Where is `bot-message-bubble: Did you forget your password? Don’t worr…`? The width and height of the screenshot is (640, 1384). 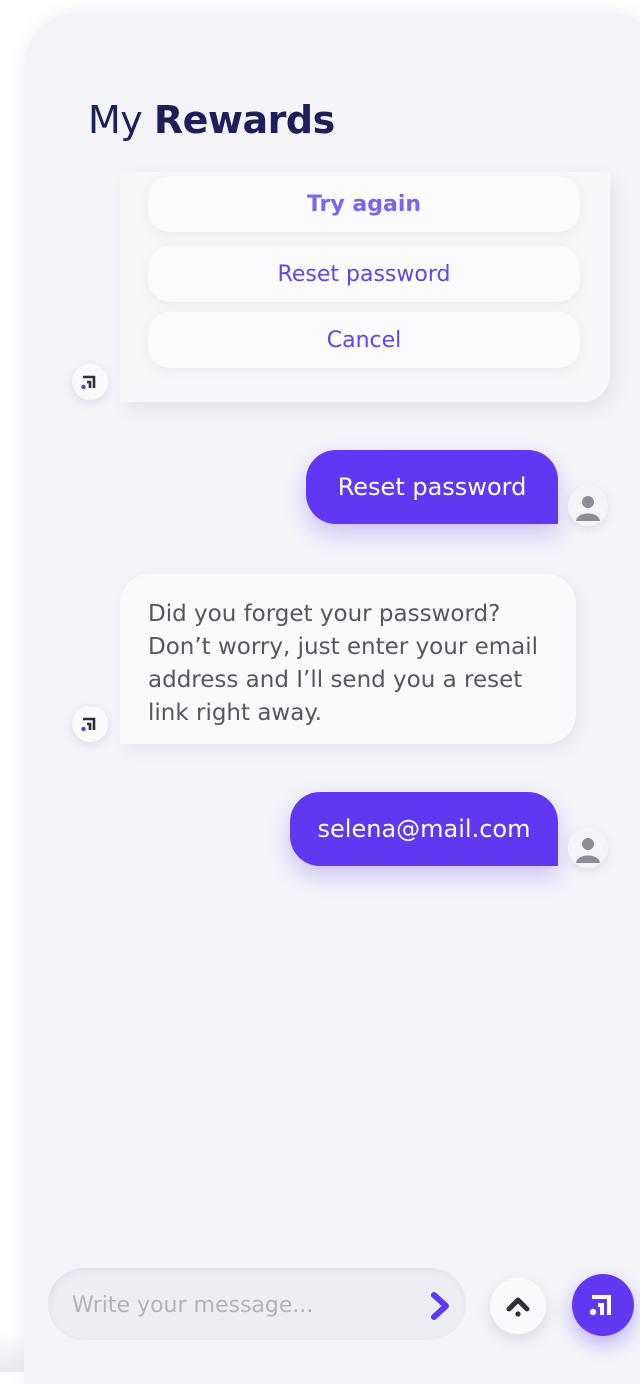
bot-message-bubble: Did you forget your password? Don’t worr… is located at coordinates (348, 659).